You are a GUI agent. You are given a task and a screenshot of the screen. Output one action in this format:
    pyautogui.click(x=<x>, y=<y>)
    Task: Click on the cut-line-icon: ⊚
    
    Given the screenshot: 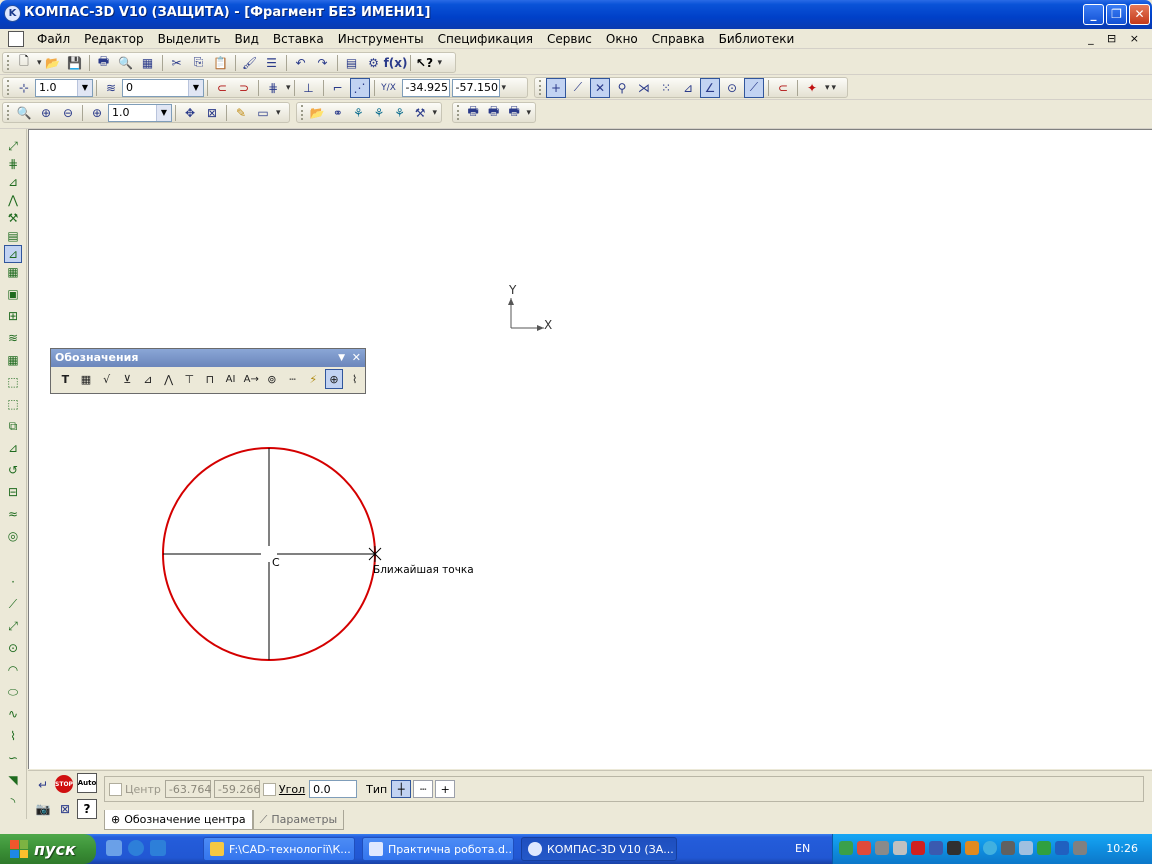 What is the action you would take?
    pyautogui.click(x=272, y=379)
    